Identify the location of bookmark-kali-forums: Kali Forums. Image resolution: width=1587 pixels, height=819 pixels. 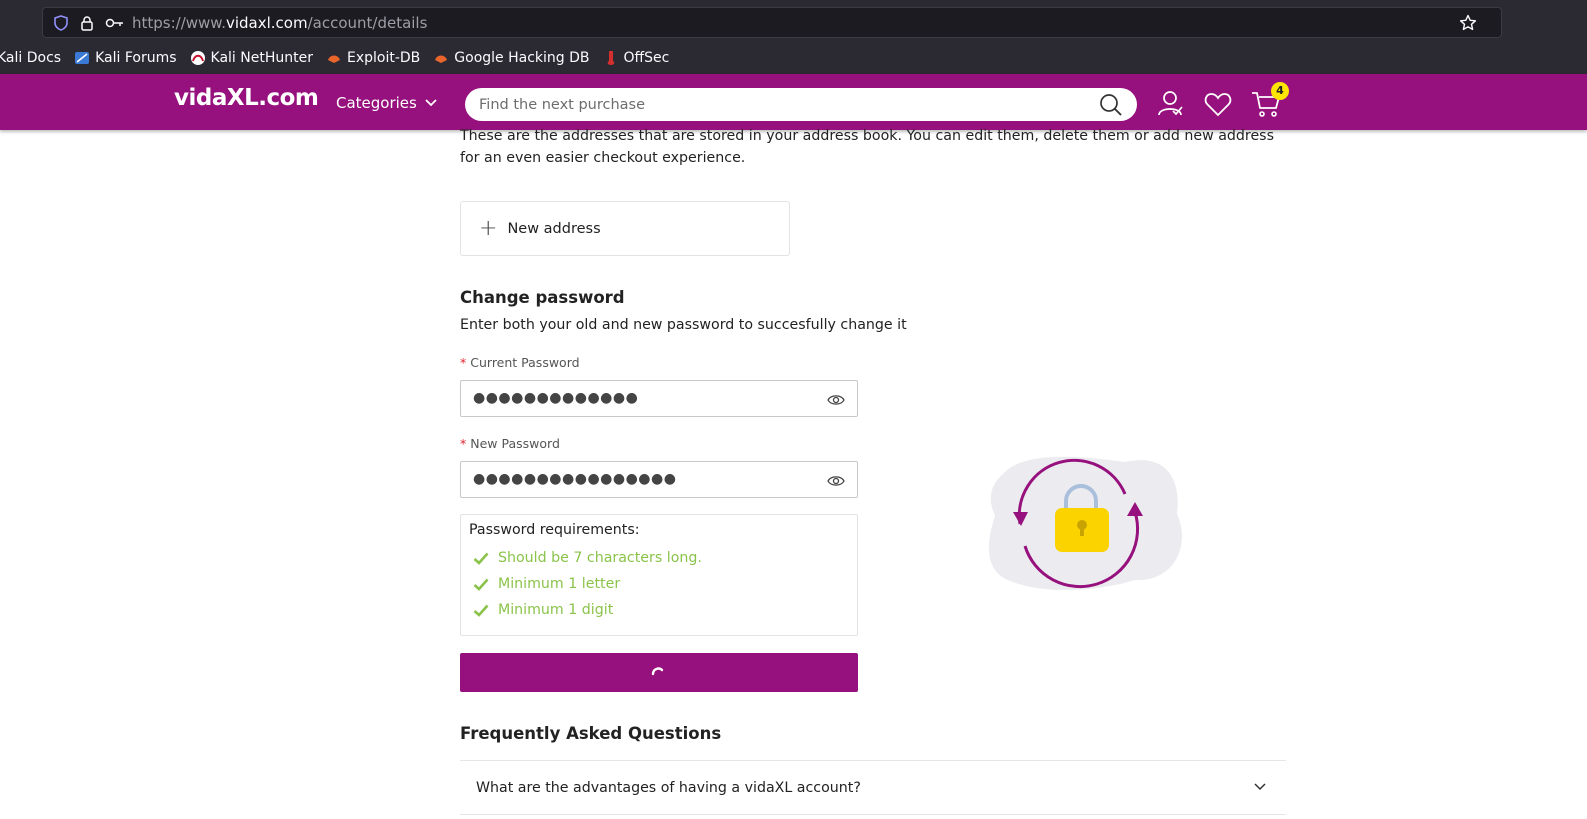
(125, 58).